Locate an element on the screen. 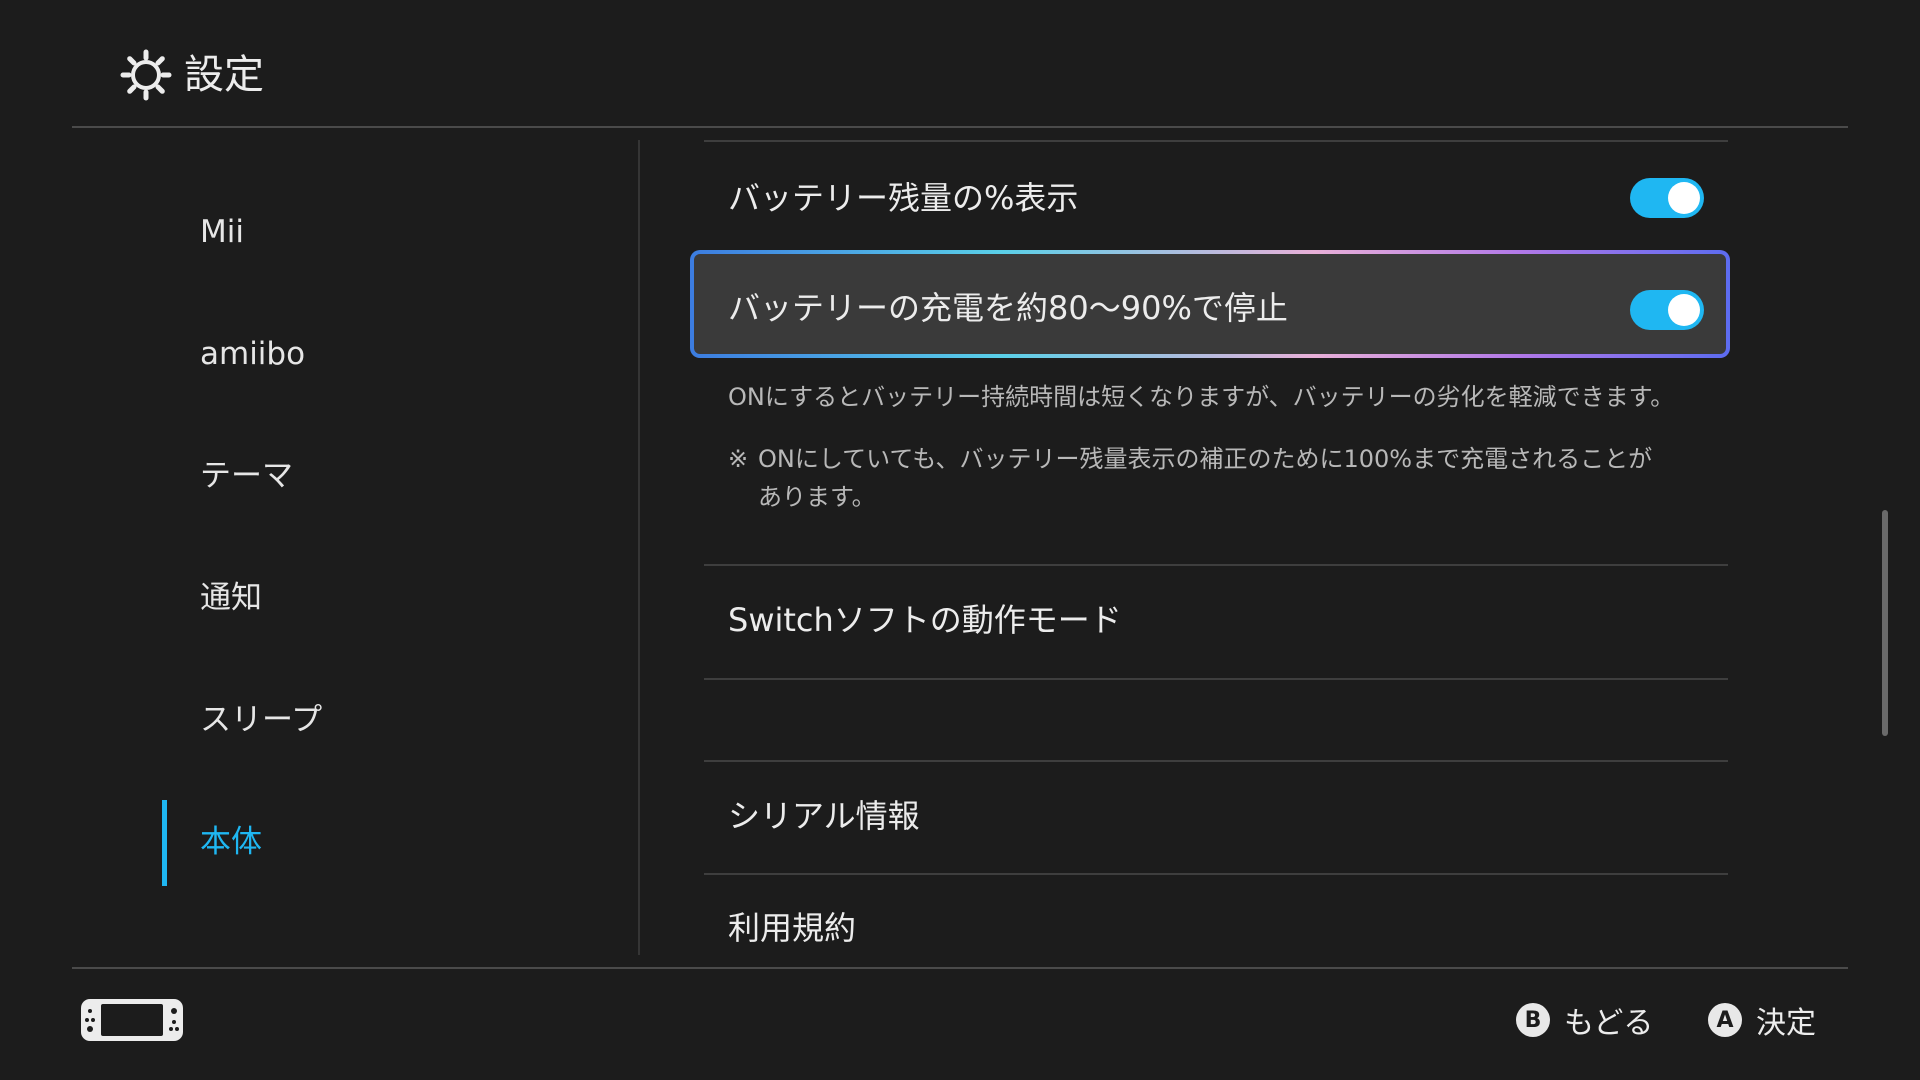  sidebar-active-indicator is located at coordinates (164, 843).